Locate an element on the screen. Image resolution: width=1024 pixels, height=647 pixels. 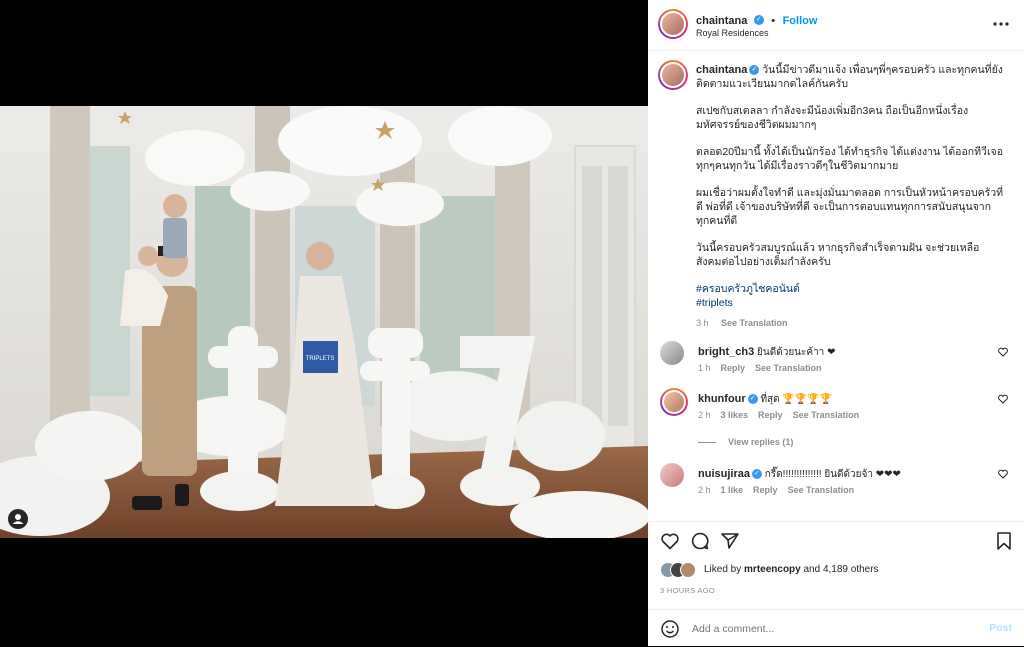
user-tag-icon is located at coordinates (18, 519).